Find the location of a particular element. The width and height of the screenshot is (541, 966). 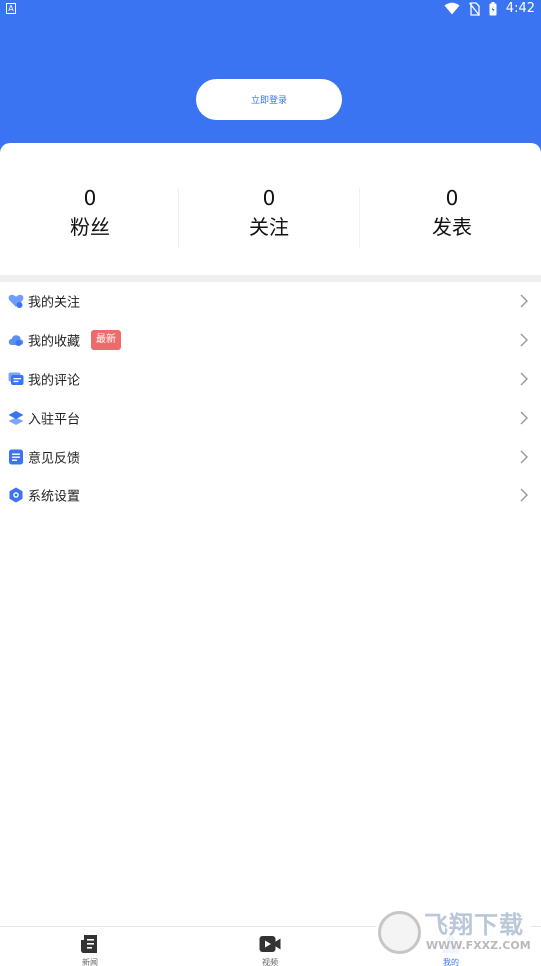

status-icons: 4:42 is located at coordinates (489, 8).